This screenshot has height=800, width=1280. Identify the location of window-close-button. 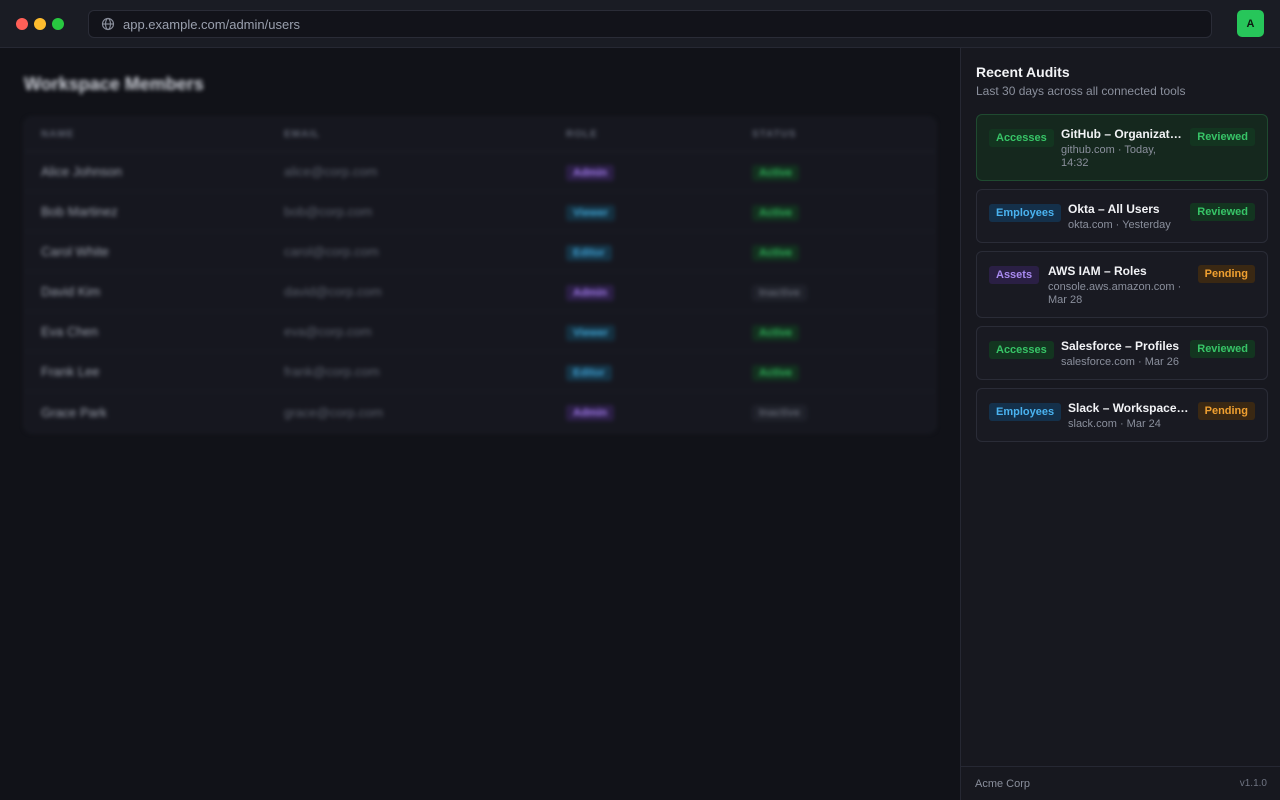
(22, 24).